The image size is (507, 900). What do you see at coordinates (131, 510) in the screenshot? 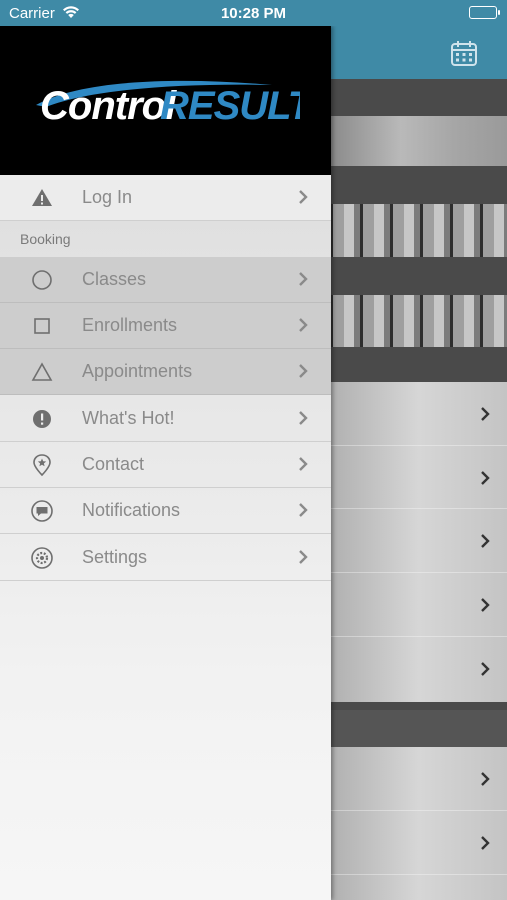
I see `menu-item-label: Notifications` at bounding box center [131, 510].